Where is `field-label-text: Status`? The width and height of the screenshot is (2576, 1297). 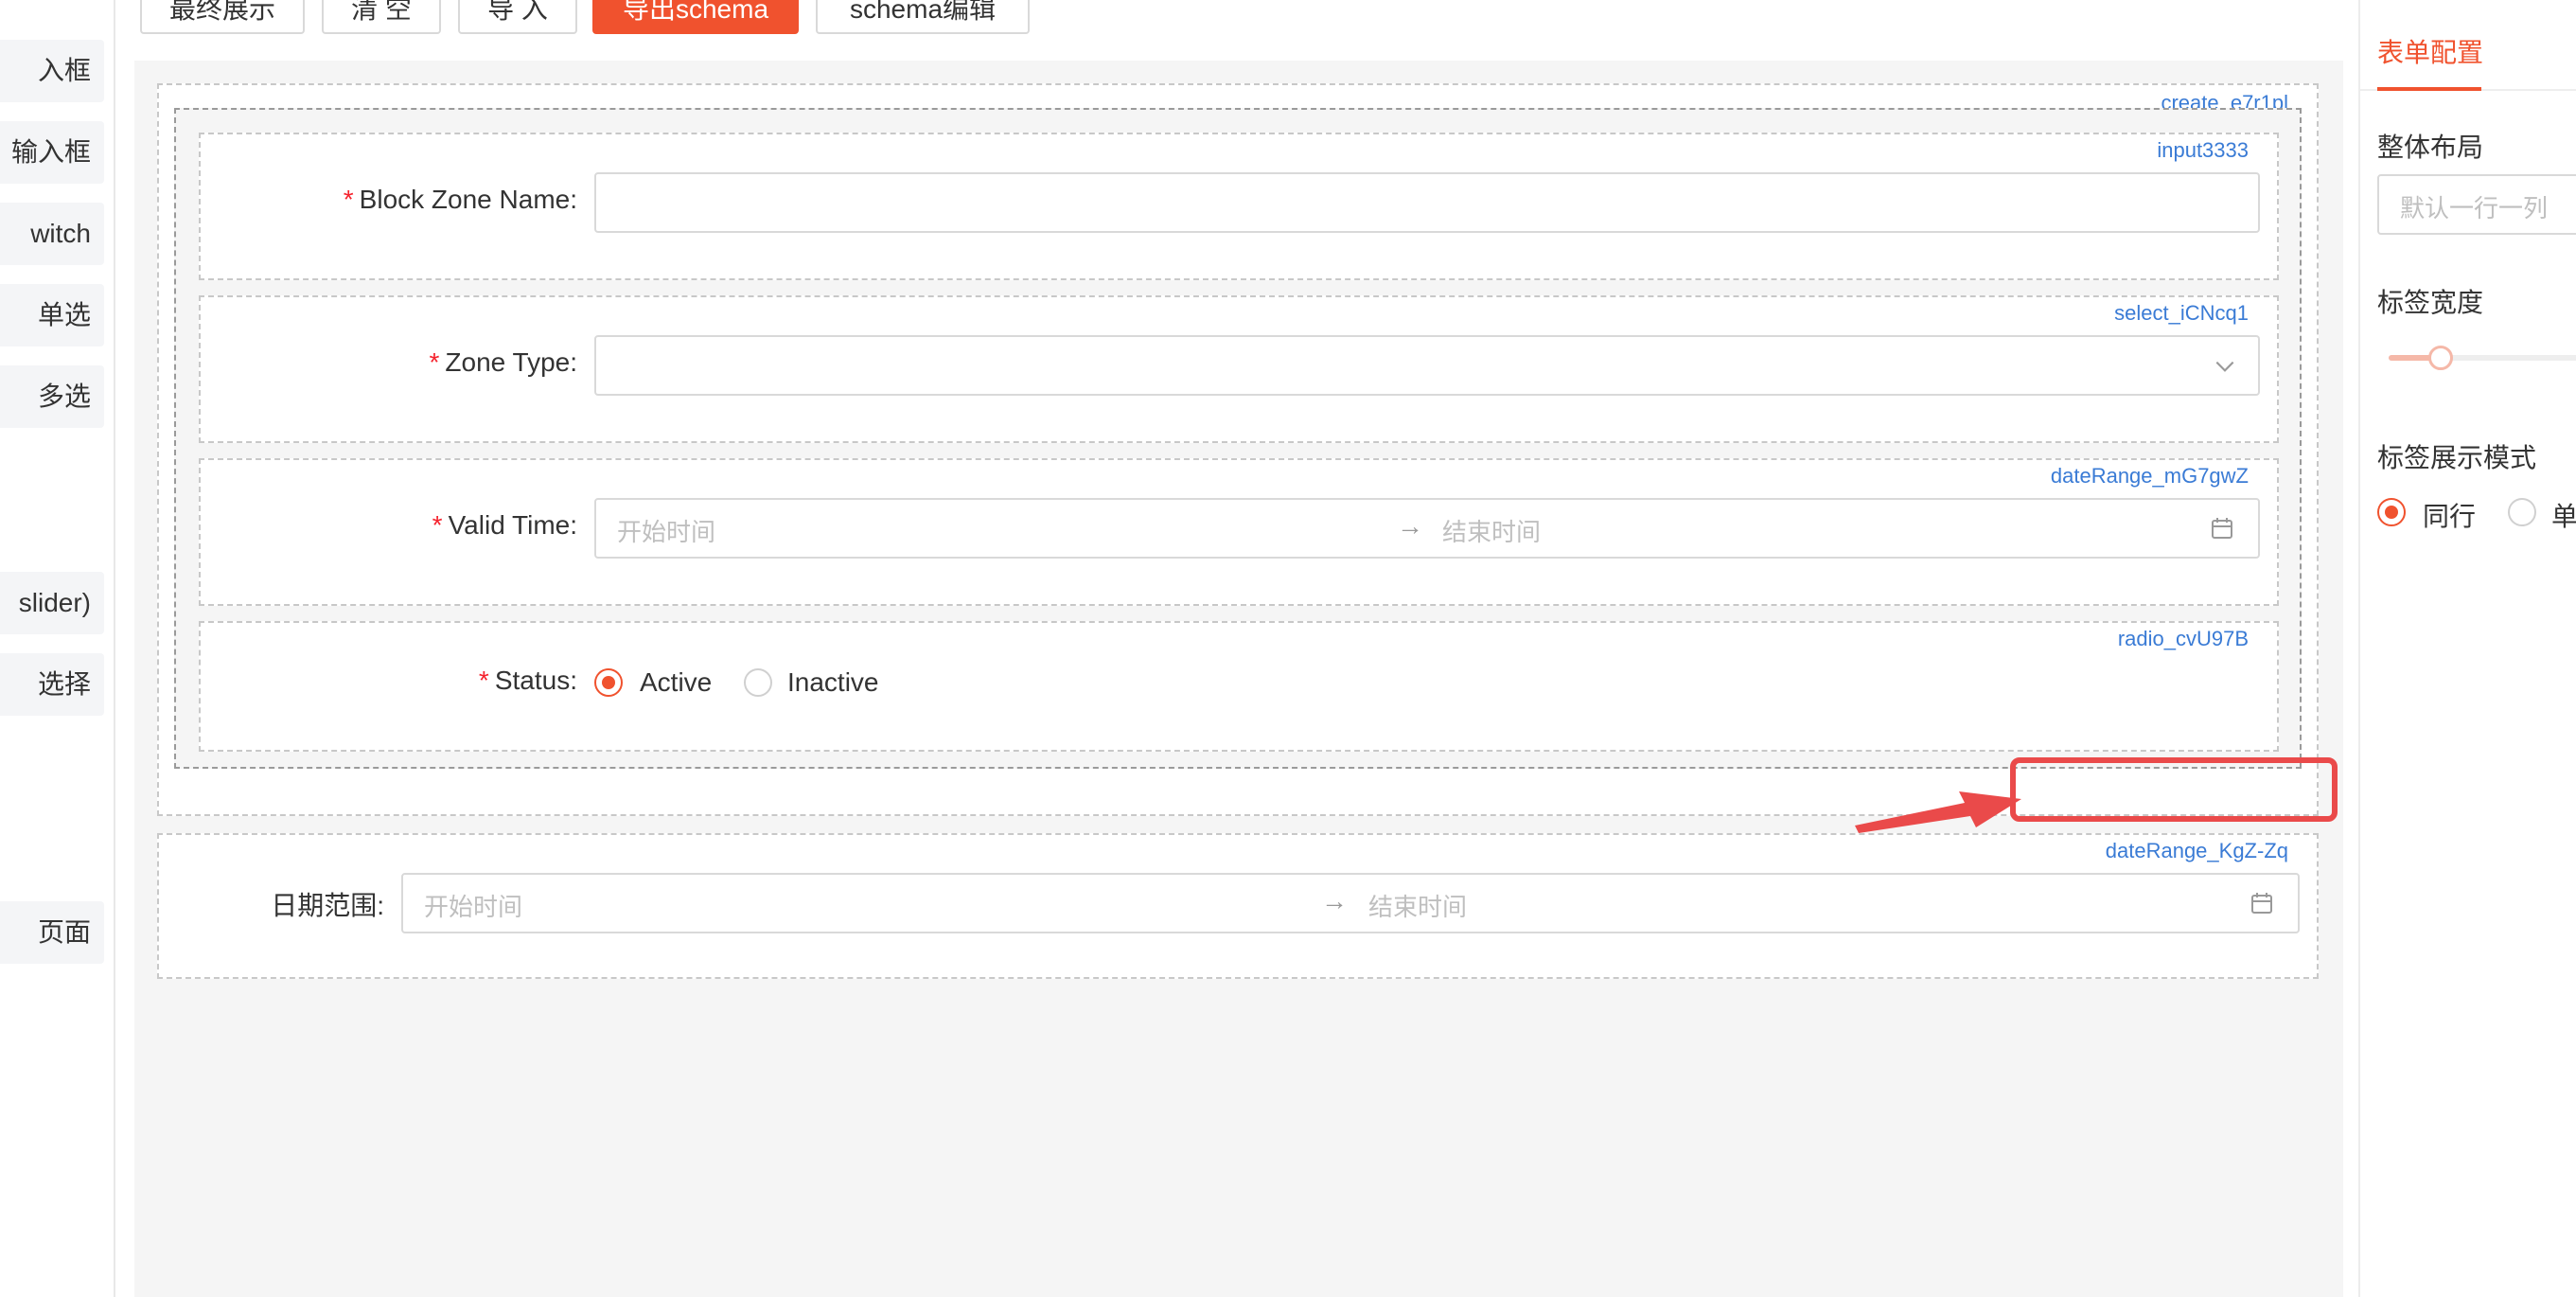 field-label-text: Status is located at coordinates (532, 680).